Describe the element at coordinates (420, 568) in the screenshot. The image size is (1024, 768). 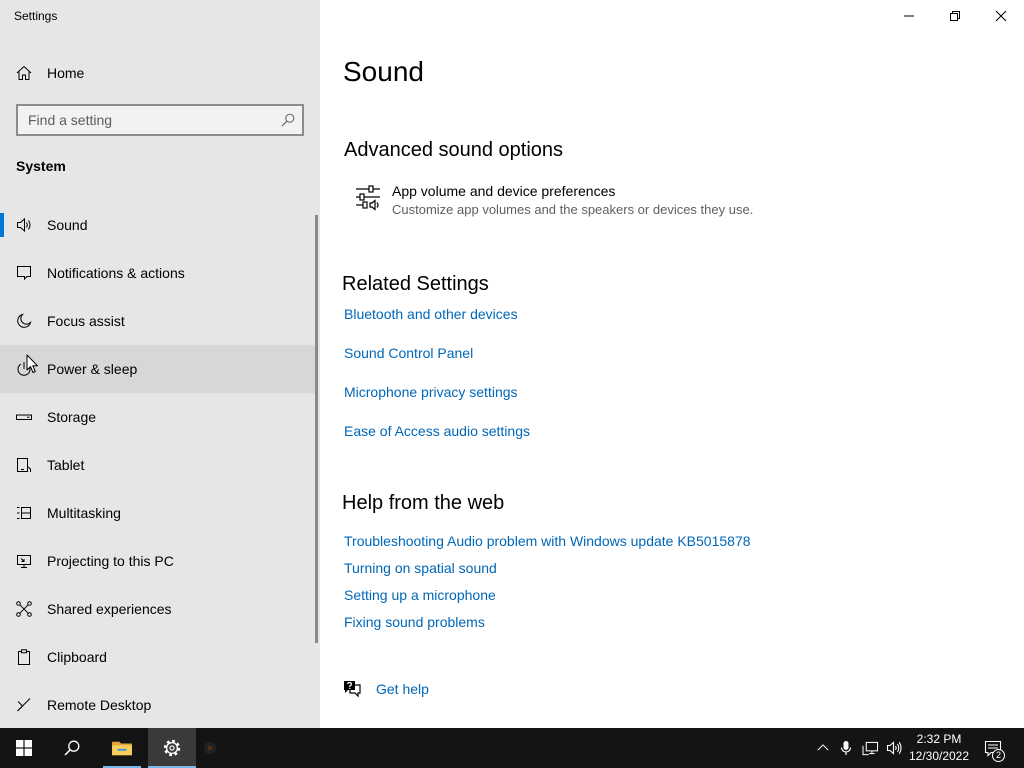
I see `help-link: Turning on spatial sound` at that location.